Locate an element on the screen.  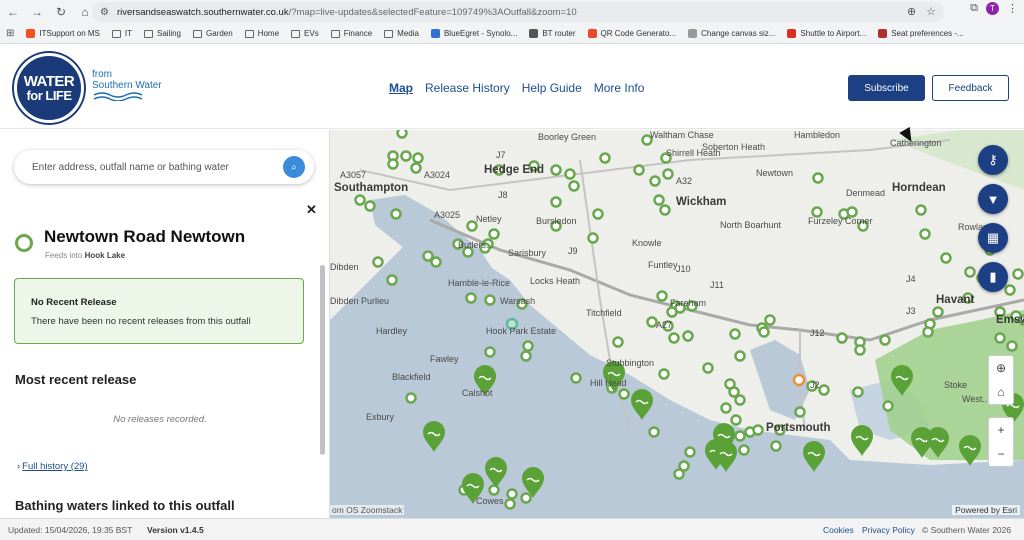
bathing-water-pin is located at coordinates (970, 450).